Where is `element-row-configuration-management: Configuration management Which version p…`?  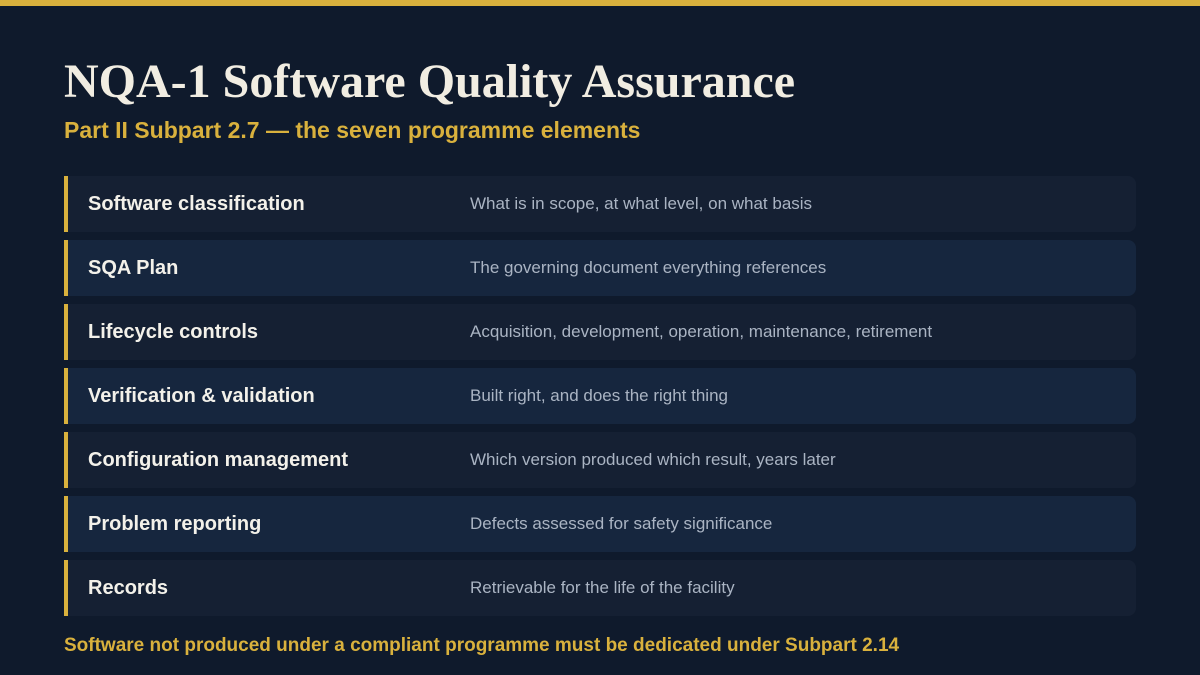 element-row-configuration-management: Configuration management Which version p… is located at coordinates (600, 460).